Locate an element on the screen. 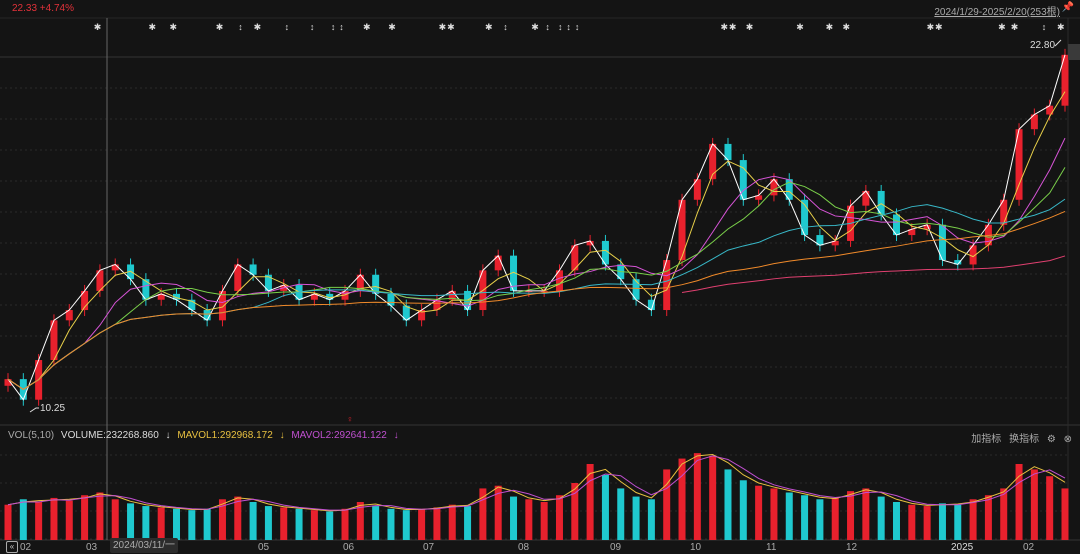 The image size is (1080, 554). add-indicator-button: 加指标 is located at coordinates (986, 439).